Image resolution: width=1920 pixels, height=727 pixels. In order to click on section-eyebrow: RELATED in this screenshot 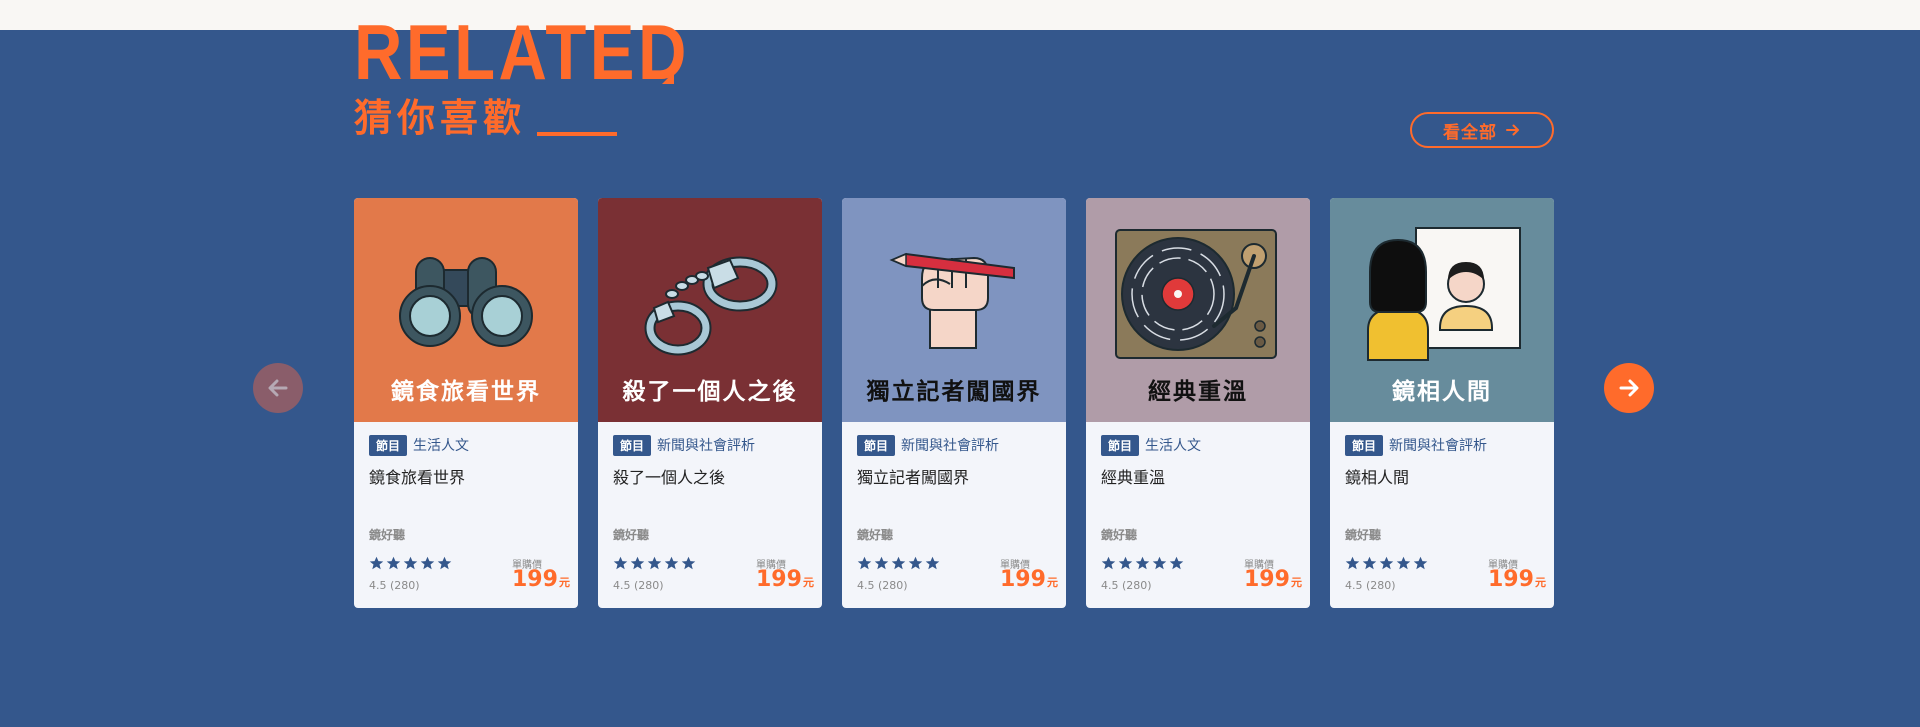, I will do `click(522, 52)`.